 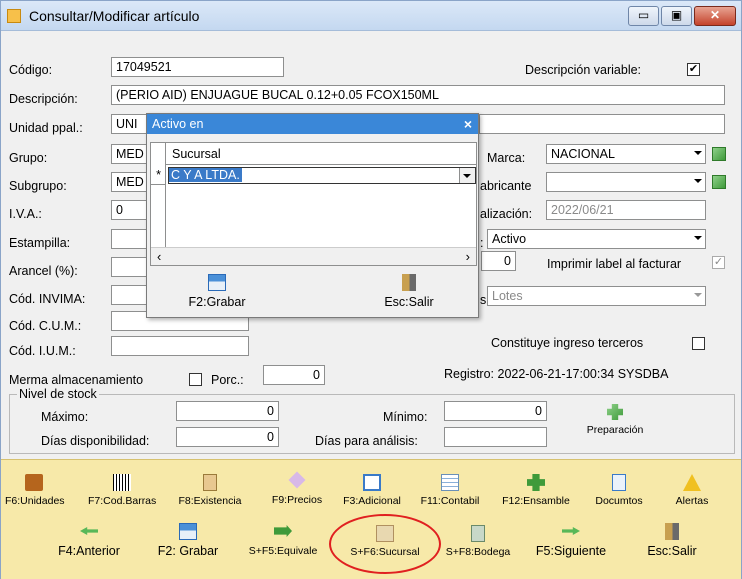 What do you see at coordinates (372, 482) in the screenshot?
I see `window-icon` at bounding box center [372, 482].